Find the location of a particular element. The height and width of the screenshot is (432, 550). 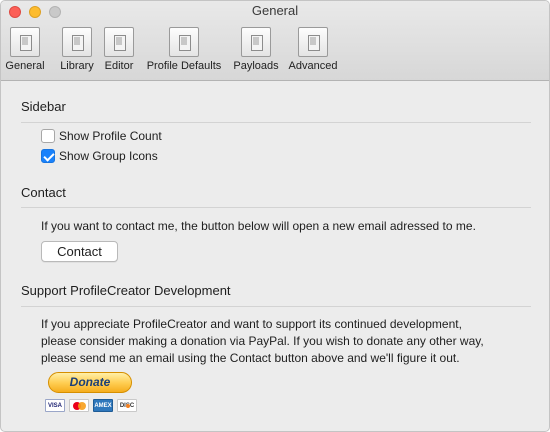

tab-editor: Editor is located at coordinates (119, 52).